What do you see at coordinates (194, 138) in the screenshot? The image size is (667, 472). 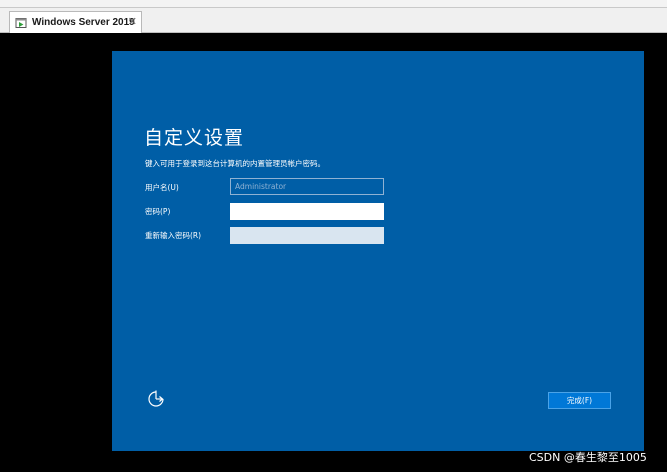 I see `page-title: 自定义设置` at bounding box center [194, 138].